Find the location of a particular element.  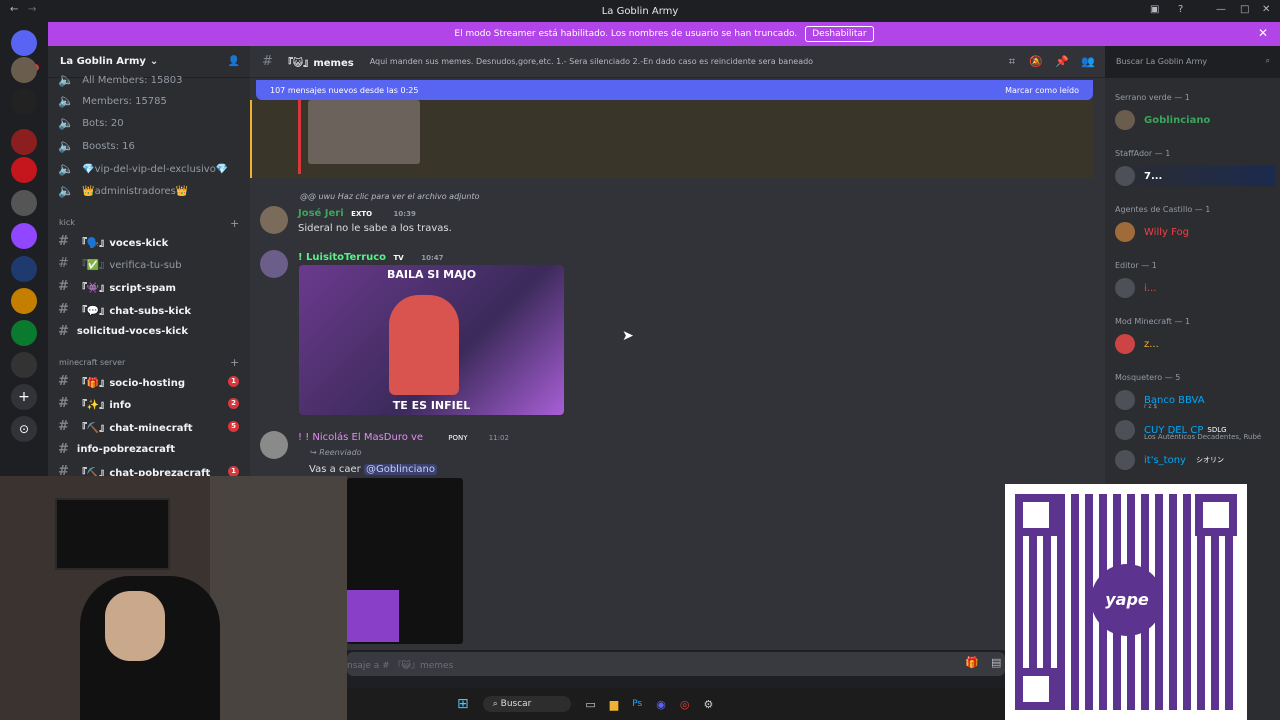

category-kick: kick is located at coordinates (67, 222).